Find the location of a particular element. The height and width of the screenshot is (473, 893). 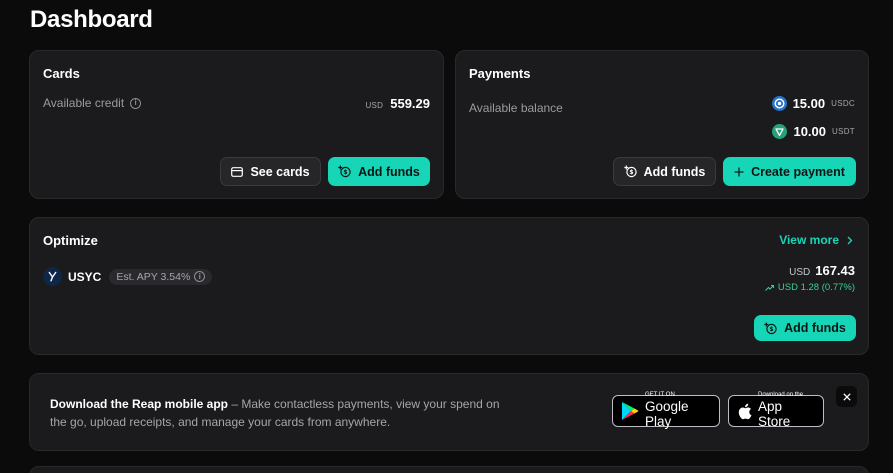

trend-up-icon is located at coordinates (769, 287).